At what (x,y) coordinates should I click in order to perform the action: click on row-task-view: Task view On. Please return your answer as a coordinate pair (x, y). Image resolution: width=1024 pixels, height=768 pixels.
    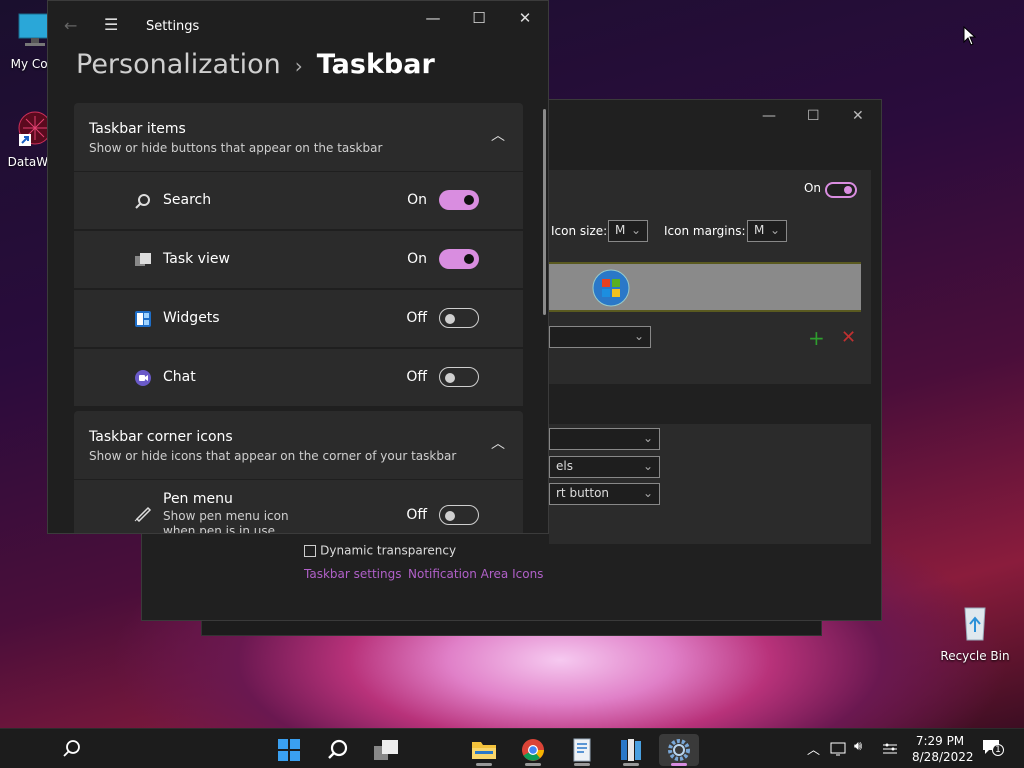
    Looking at the image, I should click on (298, 259).